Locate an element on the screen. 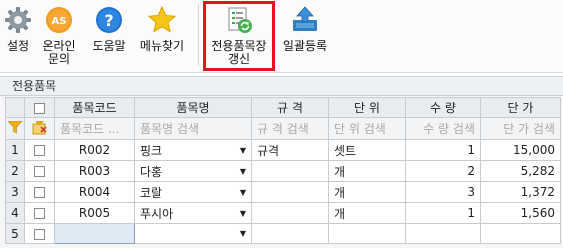 This screenshot has width=563, height=248. cell-price: 1,560 is located at coordinates (520, 213).